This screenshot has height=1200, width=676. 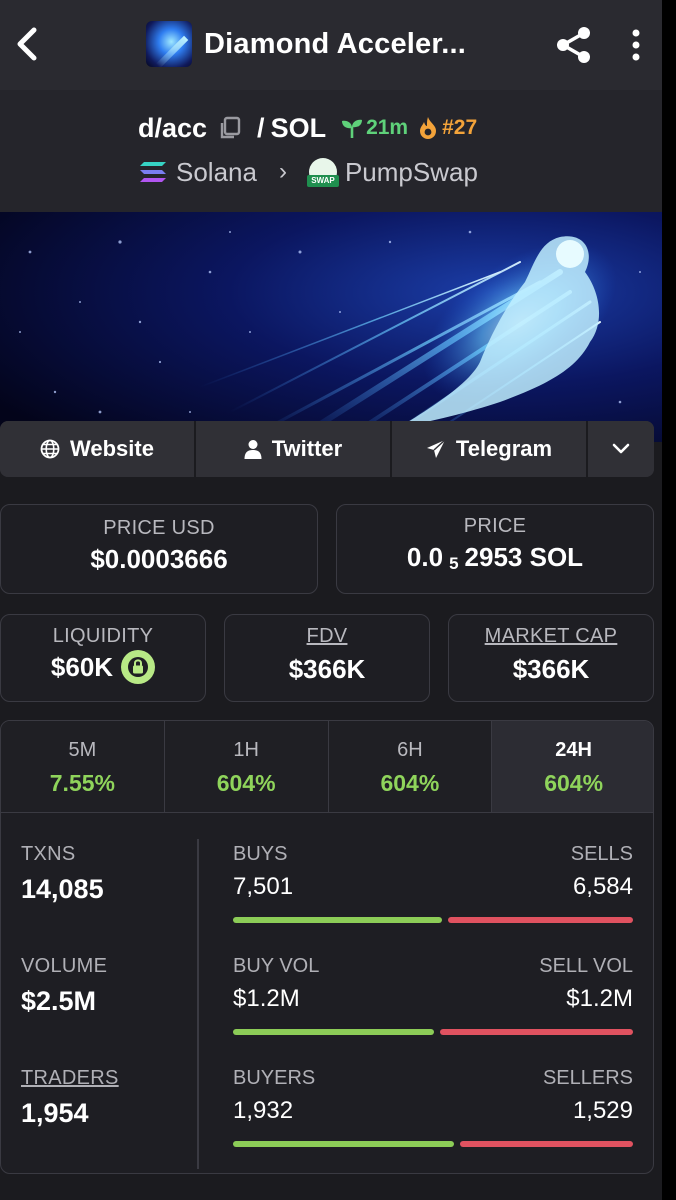 What do you see at coordinates (601, 854) in the screenshot?
I see `sells-label: SELLS` at bounding box center [601, 854].